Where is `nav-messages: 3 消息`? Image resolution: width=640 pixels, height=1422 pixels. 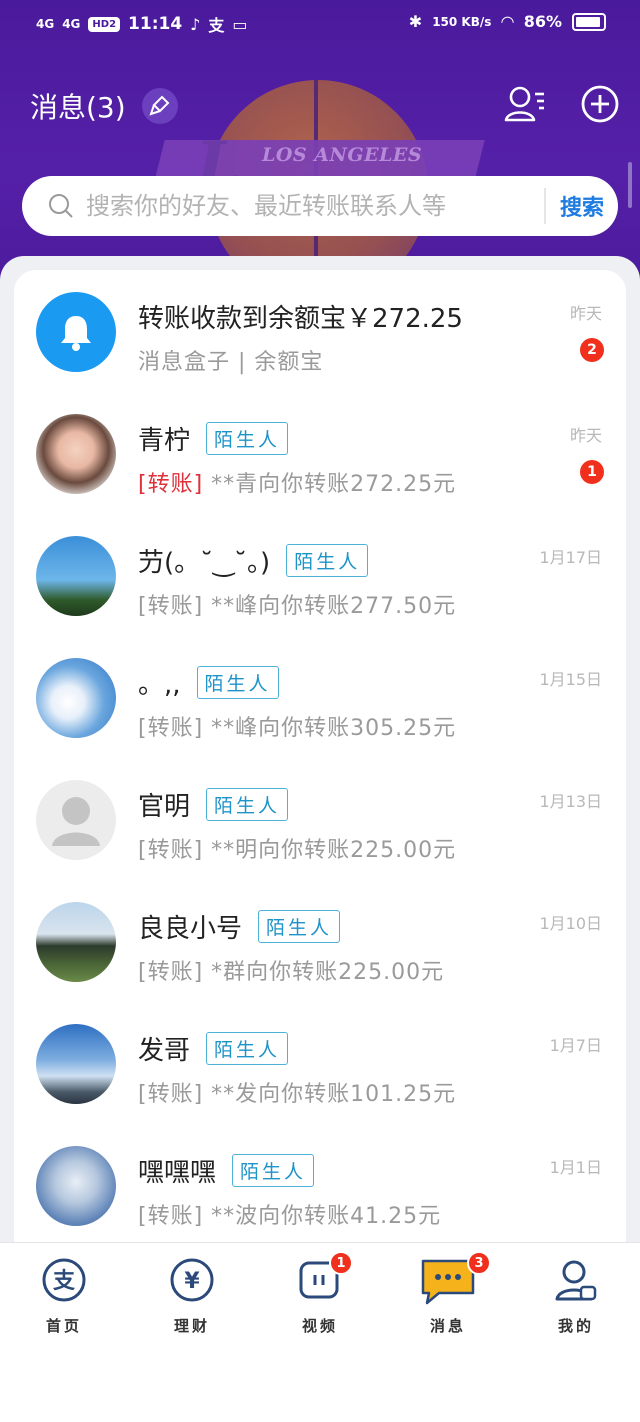
nav-messages: 3 消息 is located at coordinates (448, 1293).